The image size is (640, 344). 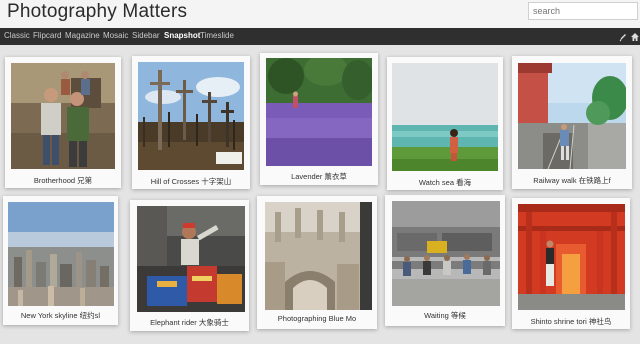 What do you see at coordinates (623, 36) in the screenshot?
I see `pencil-icon` at bounding box center [623, 36].